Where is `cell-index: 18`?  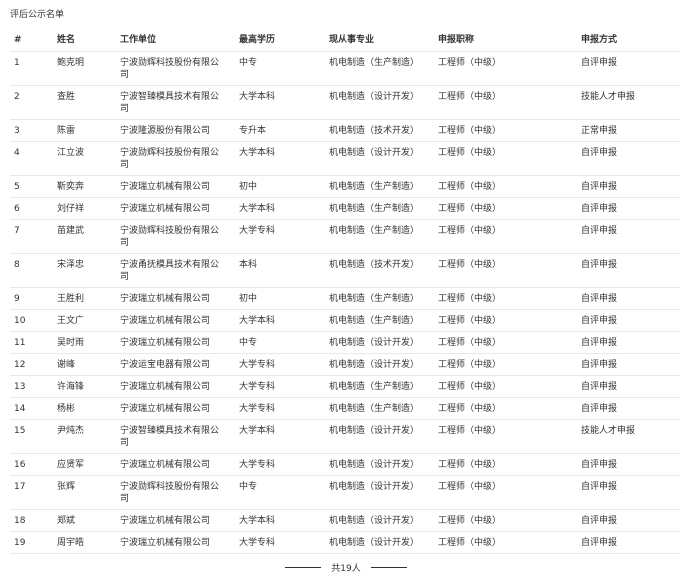 cell-index: 18 is located at coordinates (31, 520).